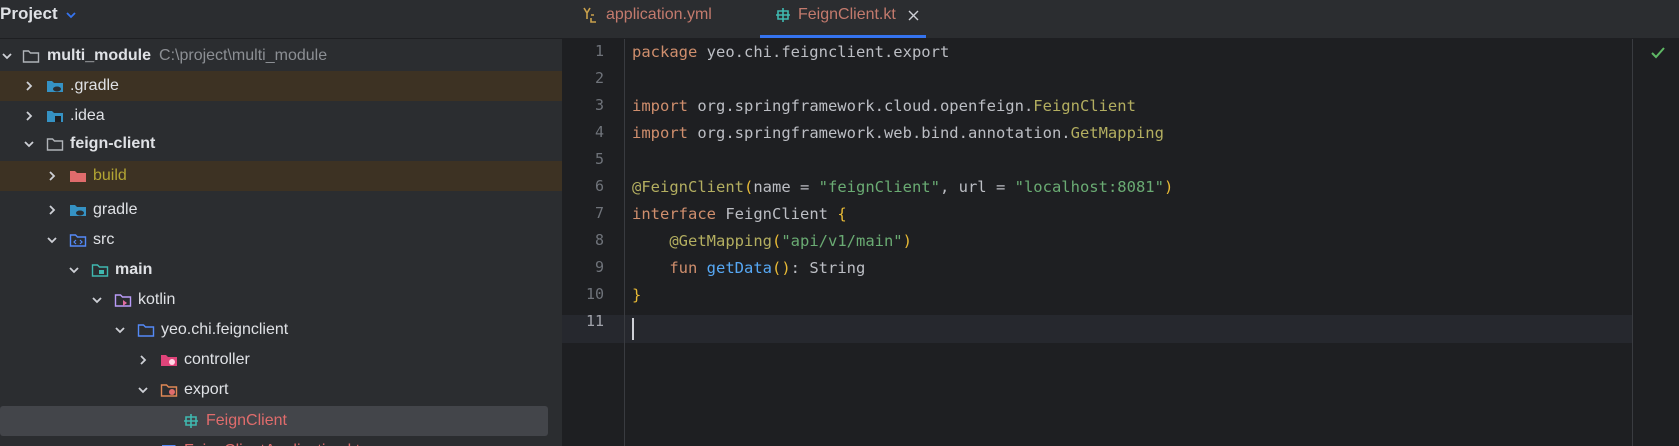 The height and width of the screenshot is (446, 1679). What do you see at coordinates (99, 55) in the screenshot?
I see `tree-item-label: multi_module` at bounding box center [99, 55].